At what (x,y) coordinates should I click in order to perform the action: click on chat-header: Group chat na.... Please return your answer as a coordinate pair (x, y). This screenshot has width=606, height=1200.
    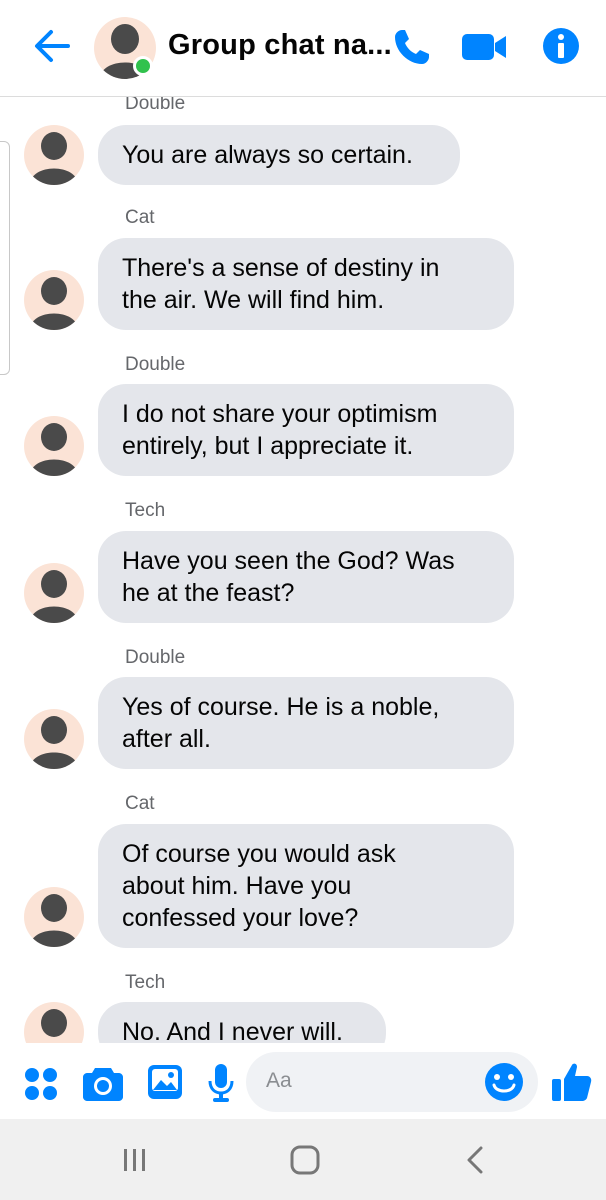
    Looking at the image, I should click on (303, 48).